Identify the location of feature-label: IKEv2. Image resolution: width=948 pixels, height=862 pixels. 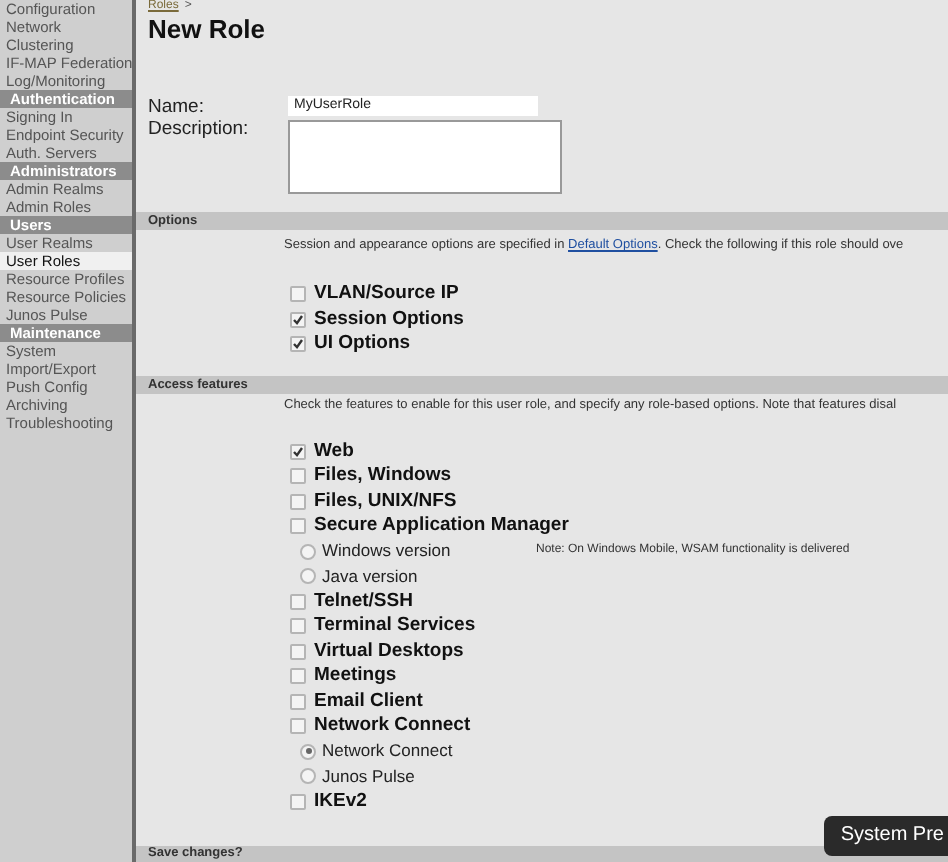
(340, 801).